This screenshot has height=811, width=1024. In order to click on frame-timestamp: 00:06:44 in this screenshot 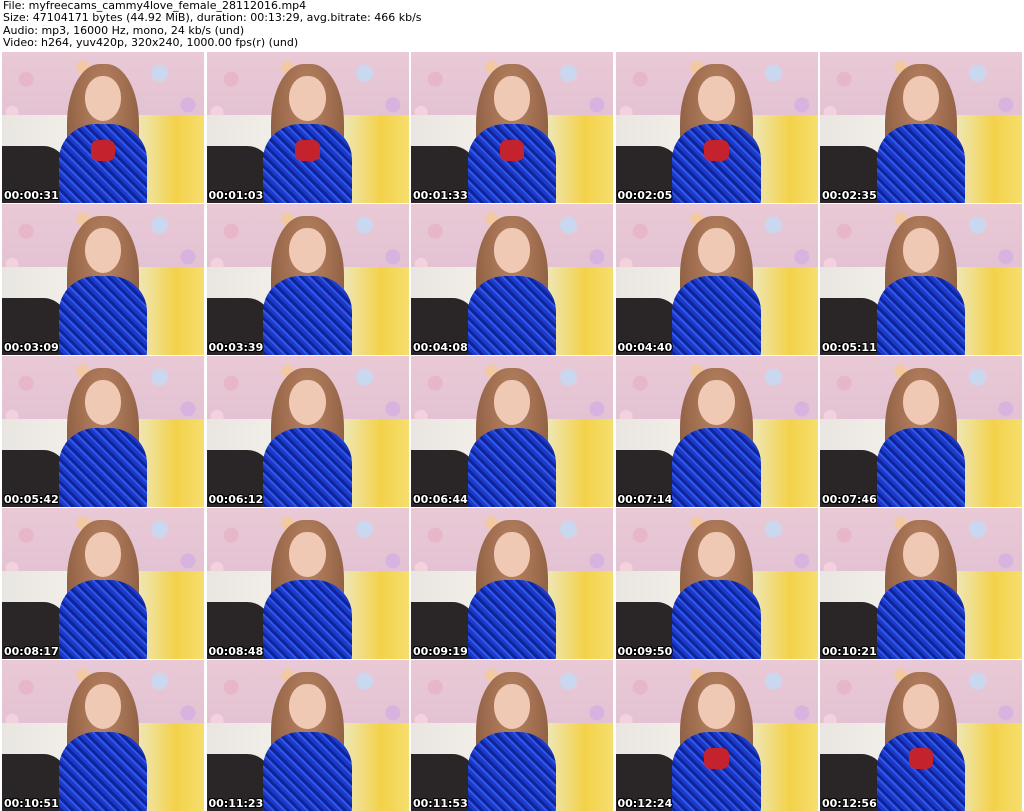, I will do `click(440, 499)`.